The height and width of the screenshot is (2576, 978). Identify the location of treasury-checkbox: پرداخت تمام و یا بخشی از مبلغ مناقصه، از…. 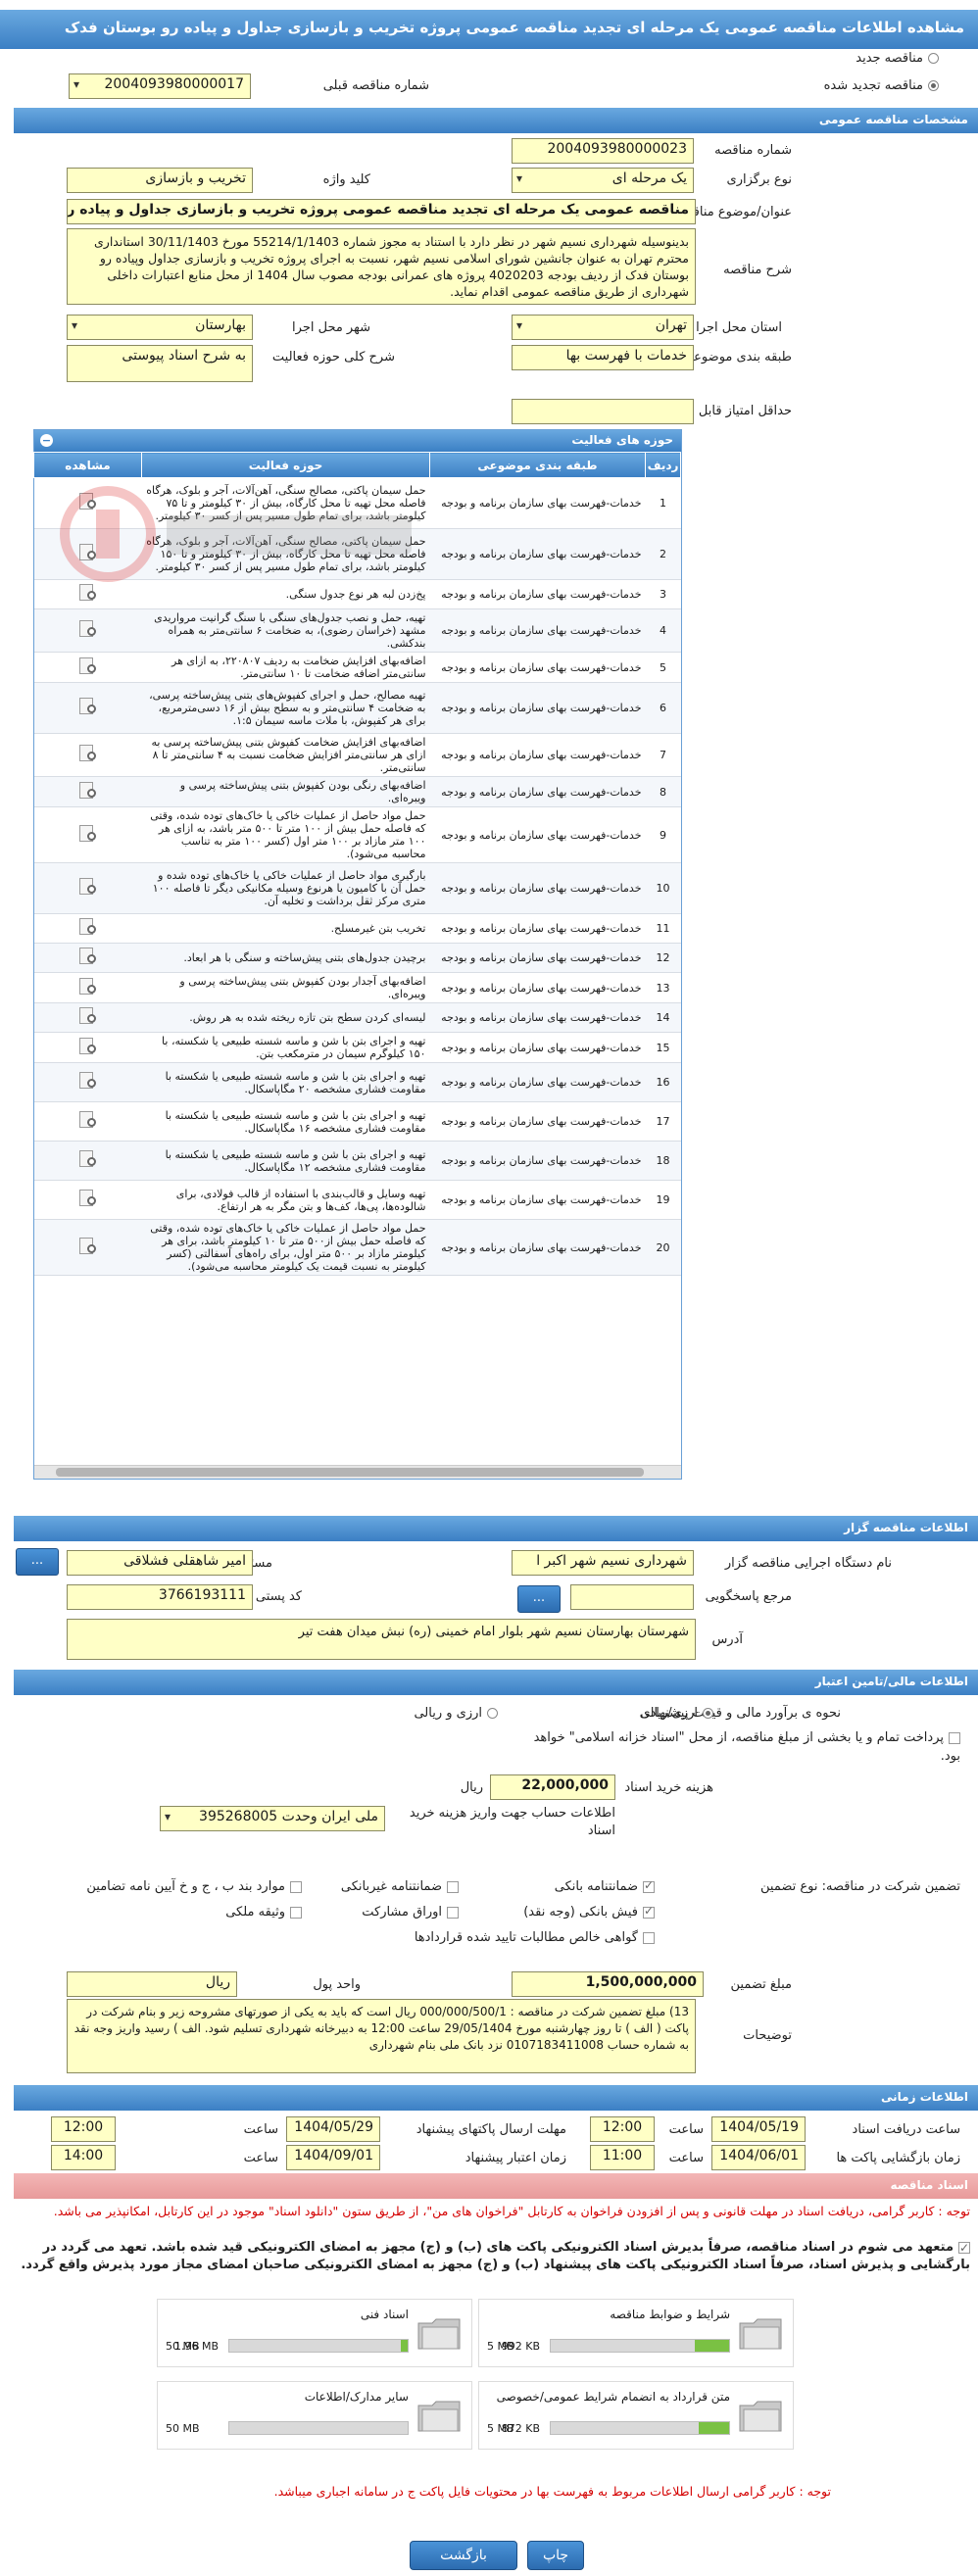
(744, 1747).